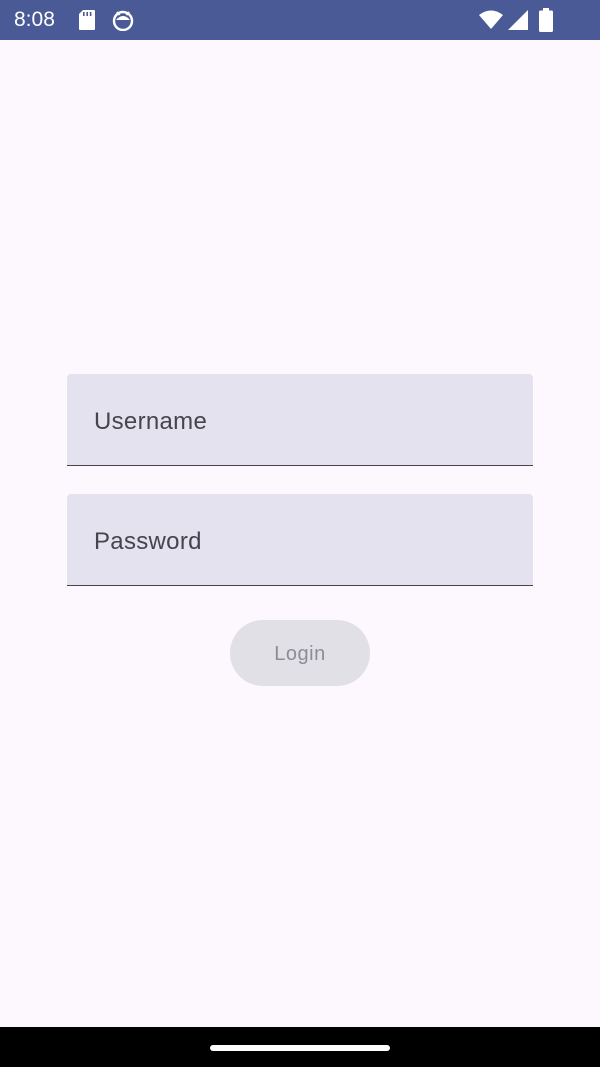 This screenshot has width=600, height=1067. What do you see at coordinates (300, 420) in the screenshot?
I see `username-field: Username` at bounding box center [300, 420].